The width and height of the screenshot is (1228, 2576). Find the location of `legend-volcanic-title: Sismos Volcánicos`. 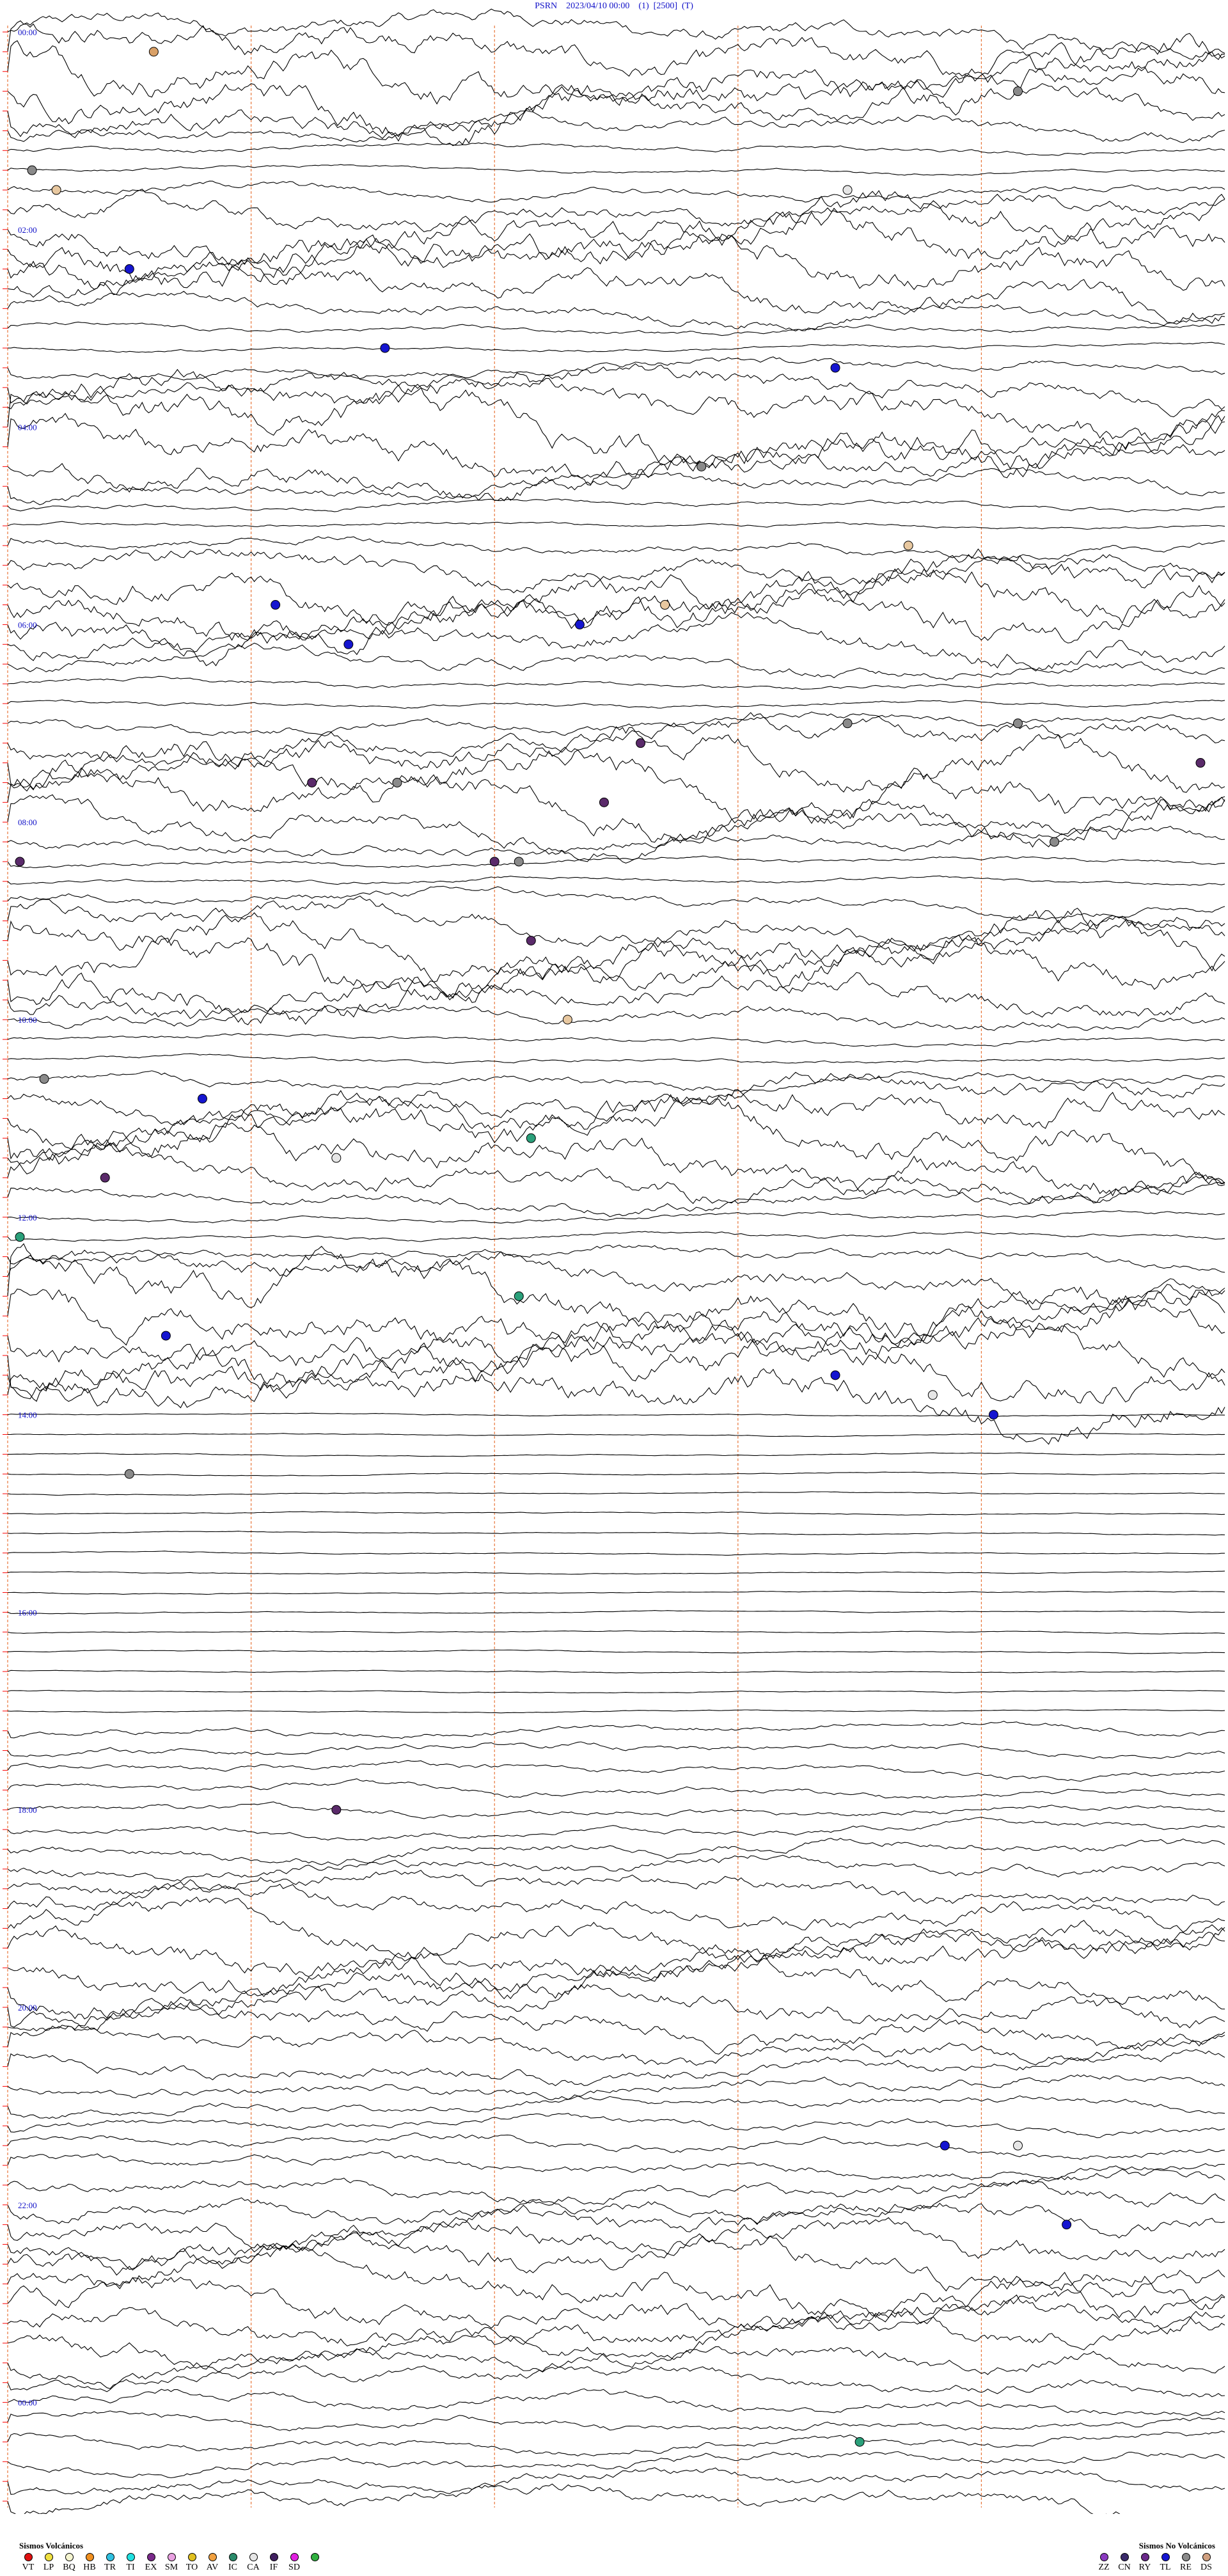

legend-volcanic-title: Sismos Volcánicos is located at coordinates (51, 2545).